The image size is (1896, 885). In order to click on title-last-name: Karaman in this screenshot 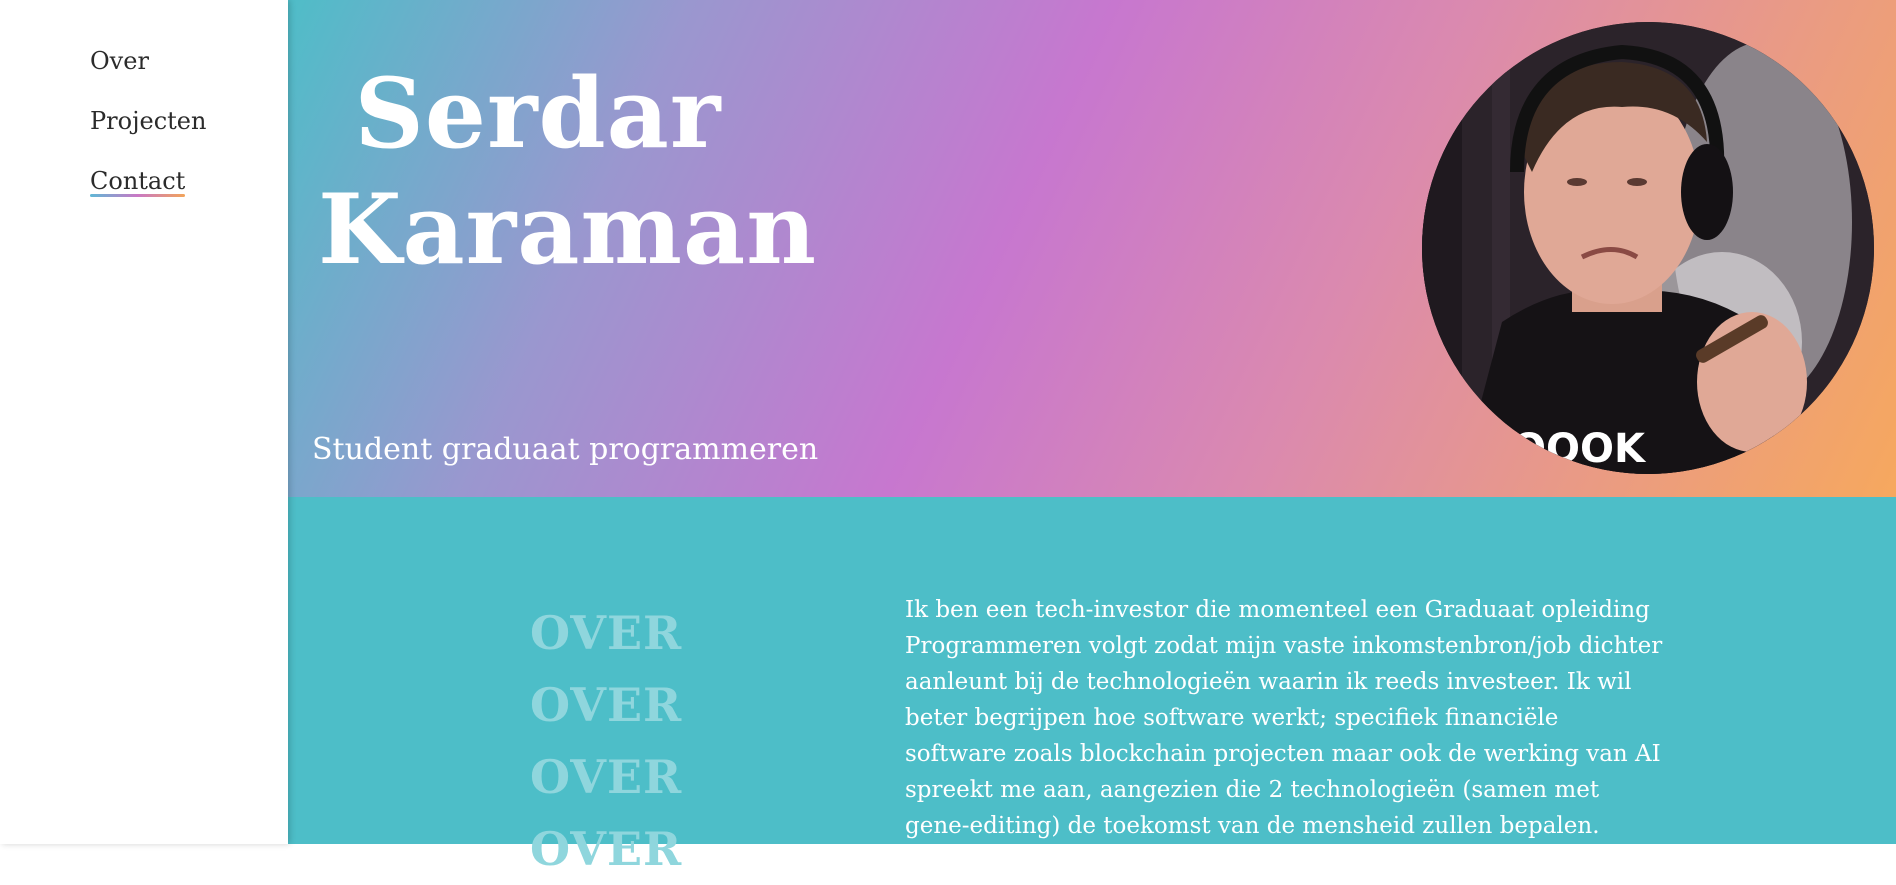, I will do `click(567, 229)`.